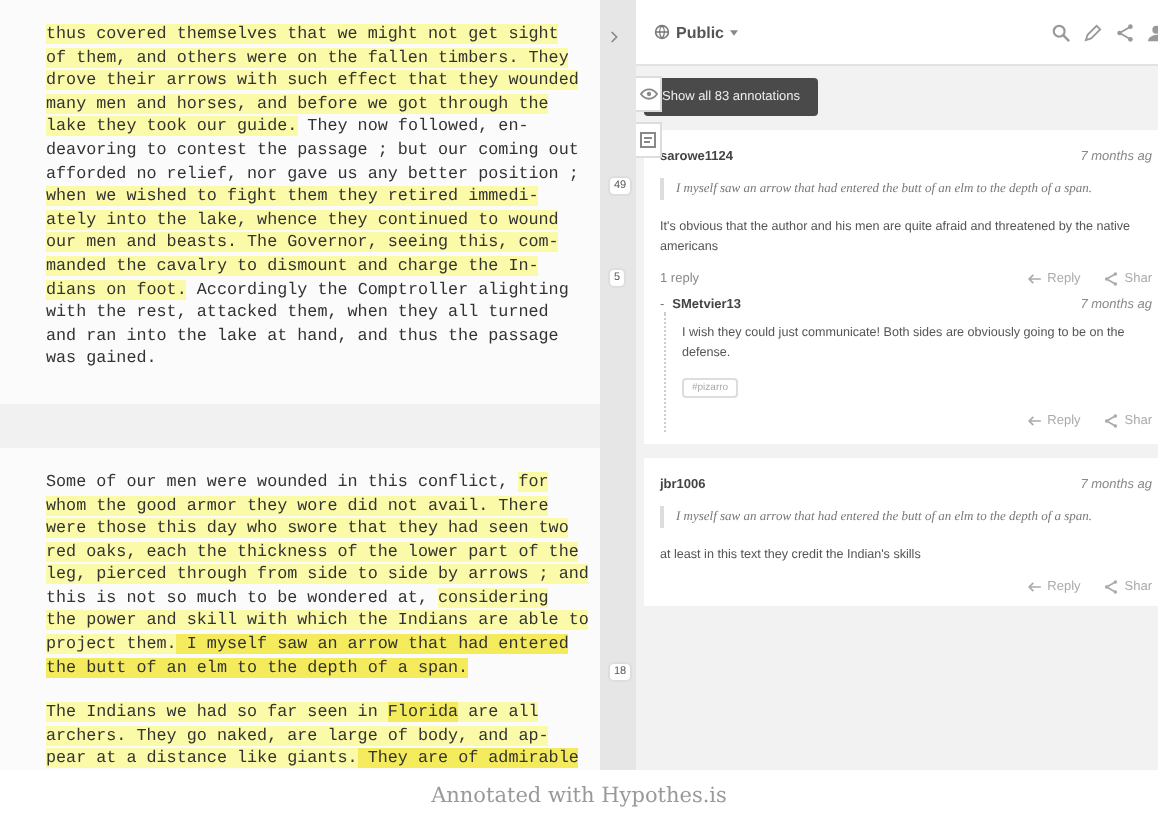  What do you see at coordinates (662, 32) in the screenshot?
I see `globe-icon` at bounding box center [662, 32].